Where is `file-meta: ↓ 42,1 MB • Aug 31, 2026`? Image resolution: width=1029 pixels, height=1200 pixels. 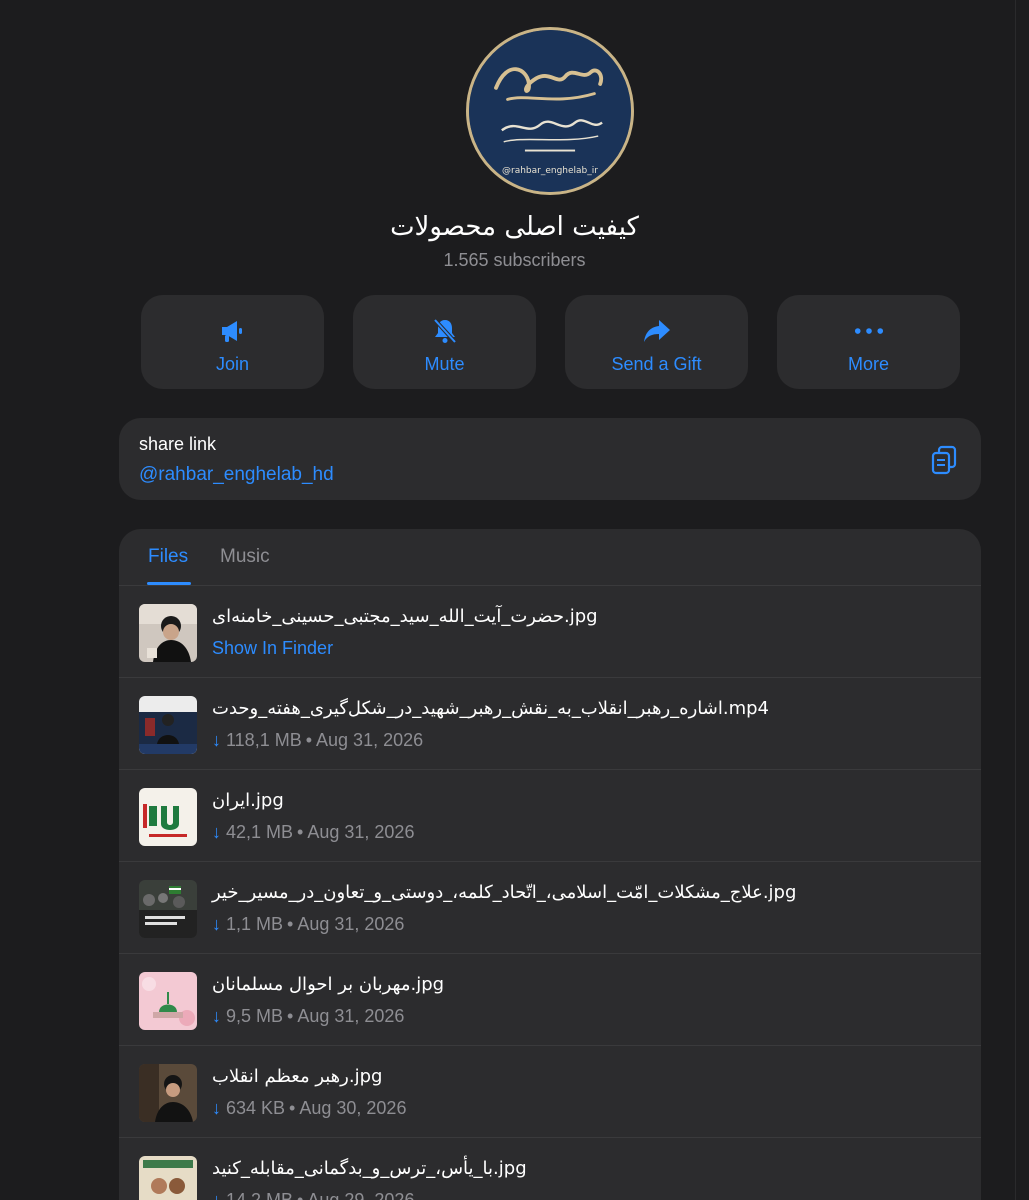
file-meta: ↓ 42,1 MB • Aug 31, 2026 is located at coordinates (313, 832).